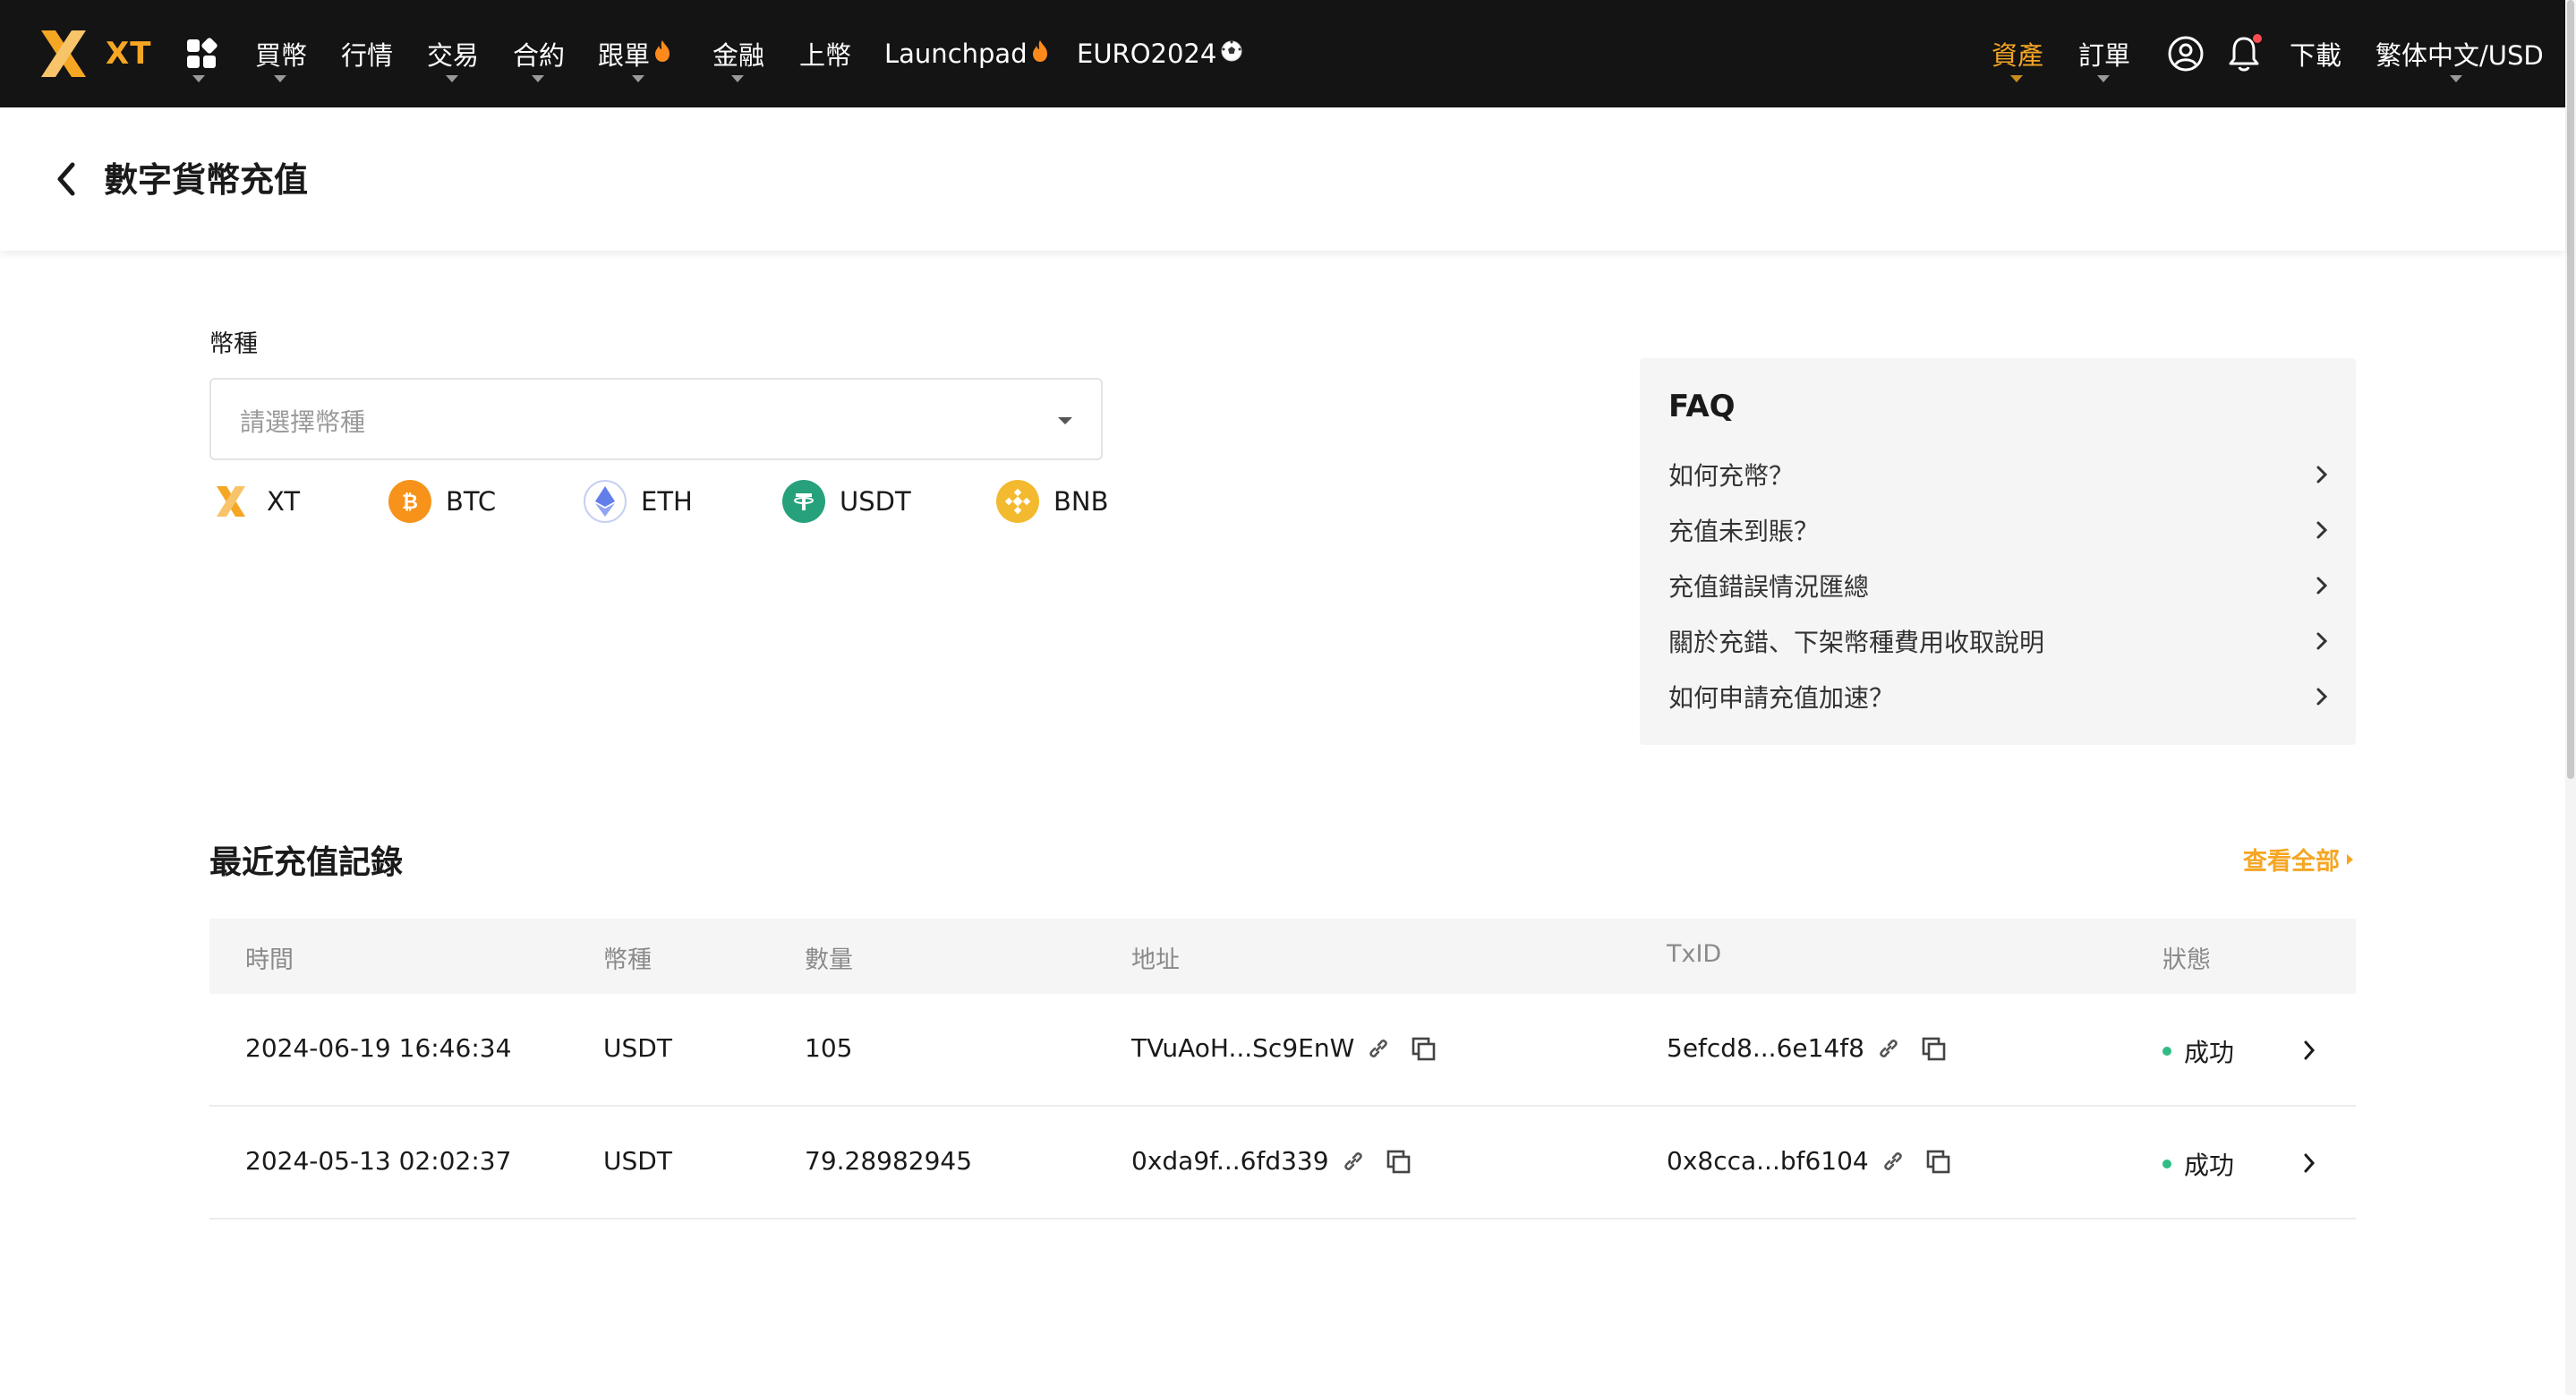  Describe the element at coordinates (2017, 53) in the screenshot. I see `nav-assets: 資產` at that location.